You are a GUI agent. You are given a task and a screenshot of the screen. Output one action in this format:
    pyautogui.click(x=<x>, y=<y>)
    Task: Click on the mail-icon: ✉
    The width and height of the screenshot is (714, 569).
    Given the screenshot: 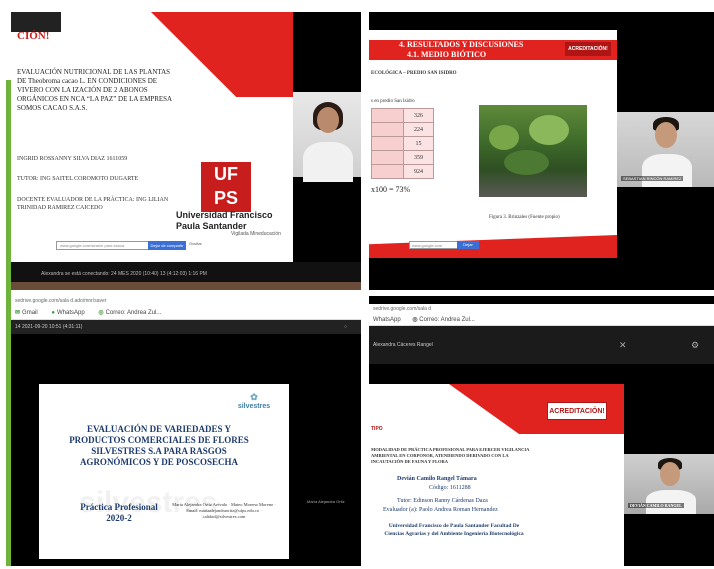 What is the action you would take?
    pyautogui.click(x=18, y=313)
    